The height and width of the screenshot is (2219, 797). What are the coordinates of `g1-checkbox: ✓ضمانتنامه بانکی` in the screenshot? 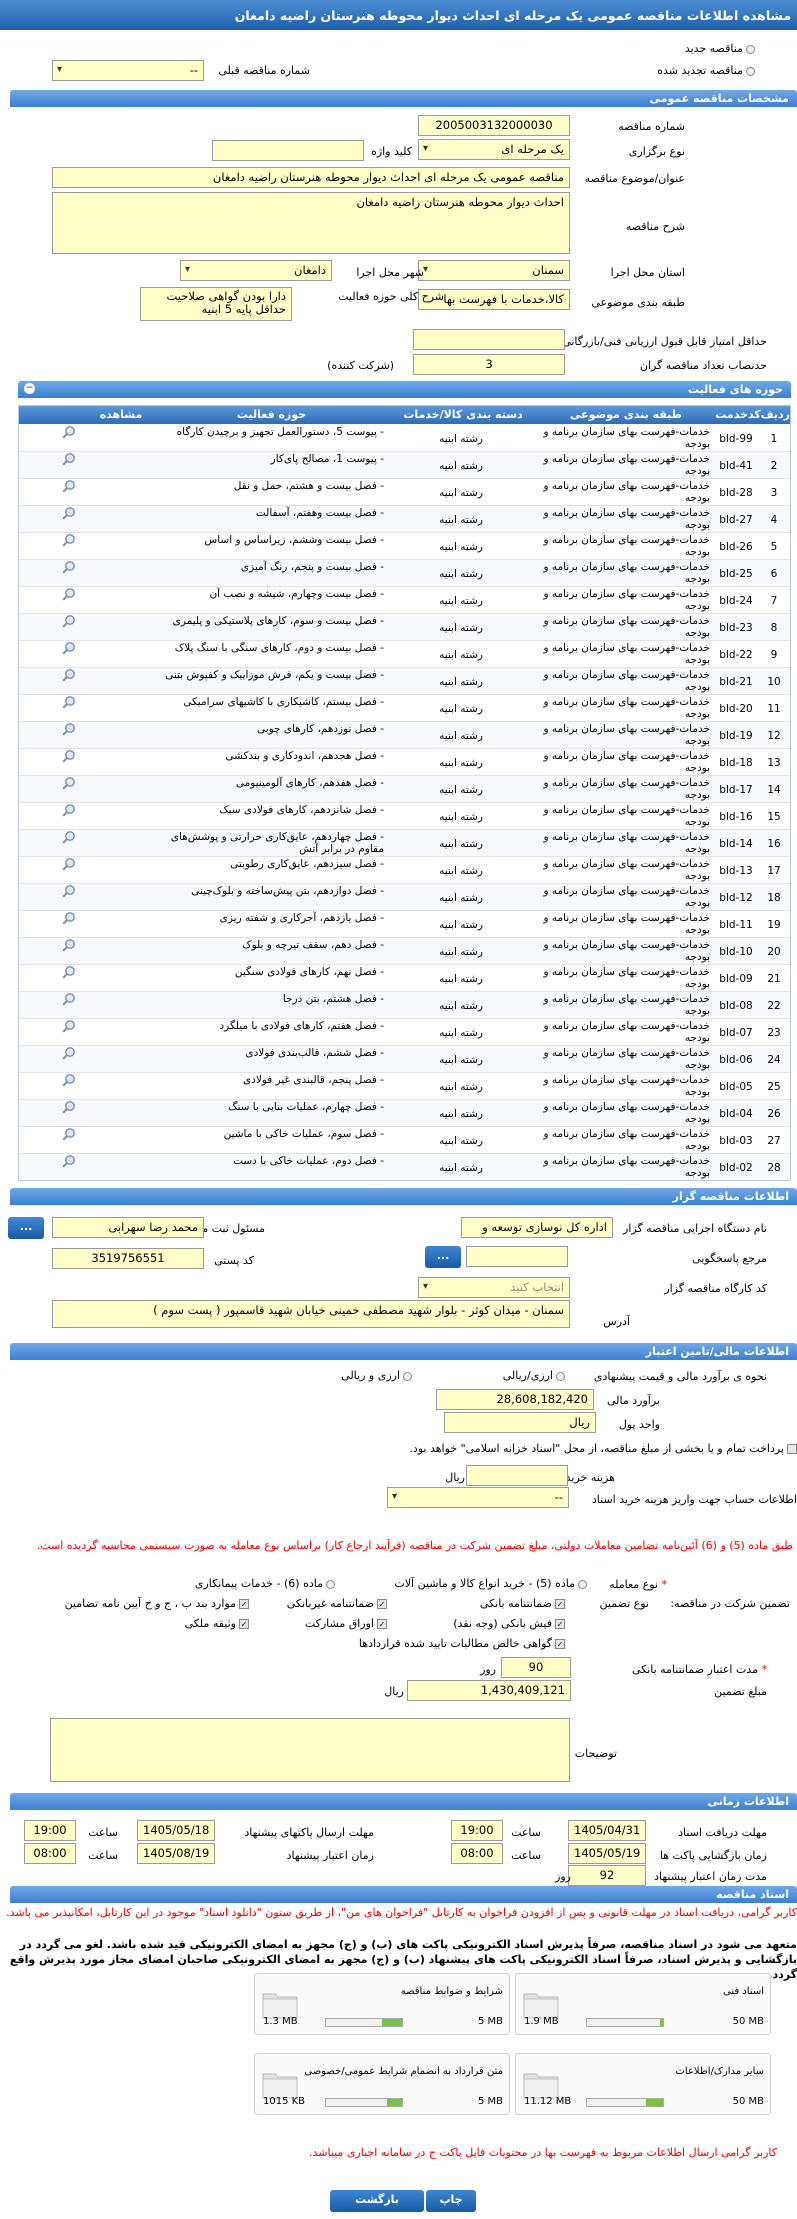 It's located at (522, 1603).